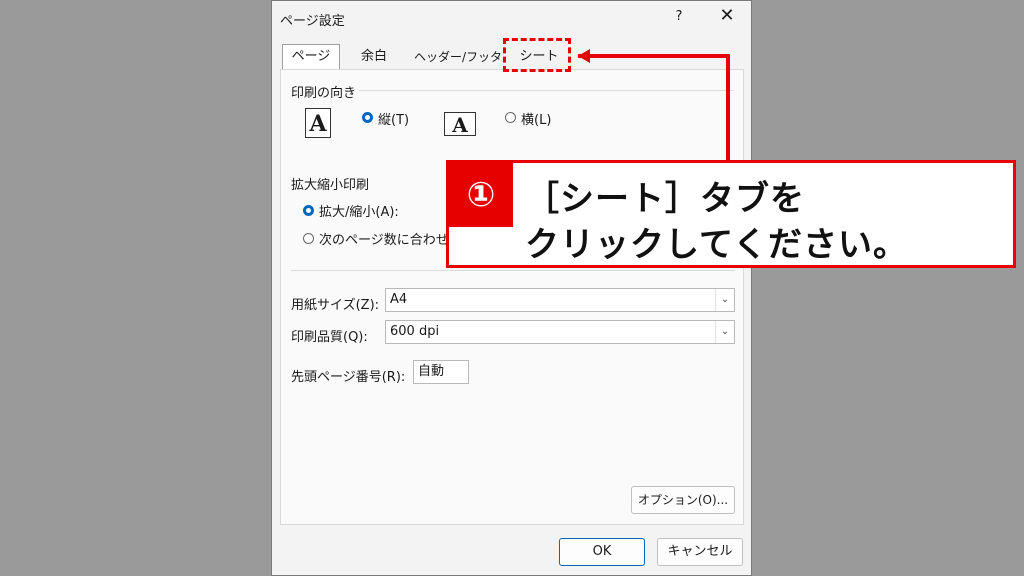 This screenshot has height=576, width=1024. I want to click on print-quality-select: 600 dpi ⌄, so click(560, 332).